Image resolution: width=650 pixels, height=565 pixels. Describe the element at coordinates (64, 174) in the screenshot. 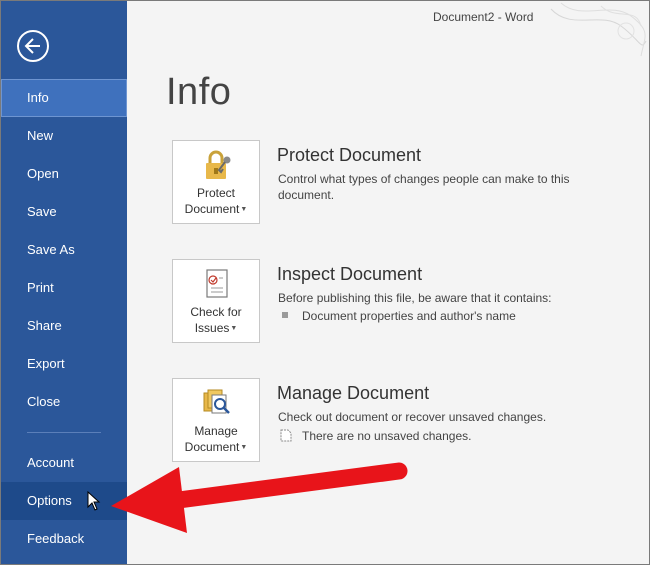

I see `sidebar-item-open: Open` at that location.